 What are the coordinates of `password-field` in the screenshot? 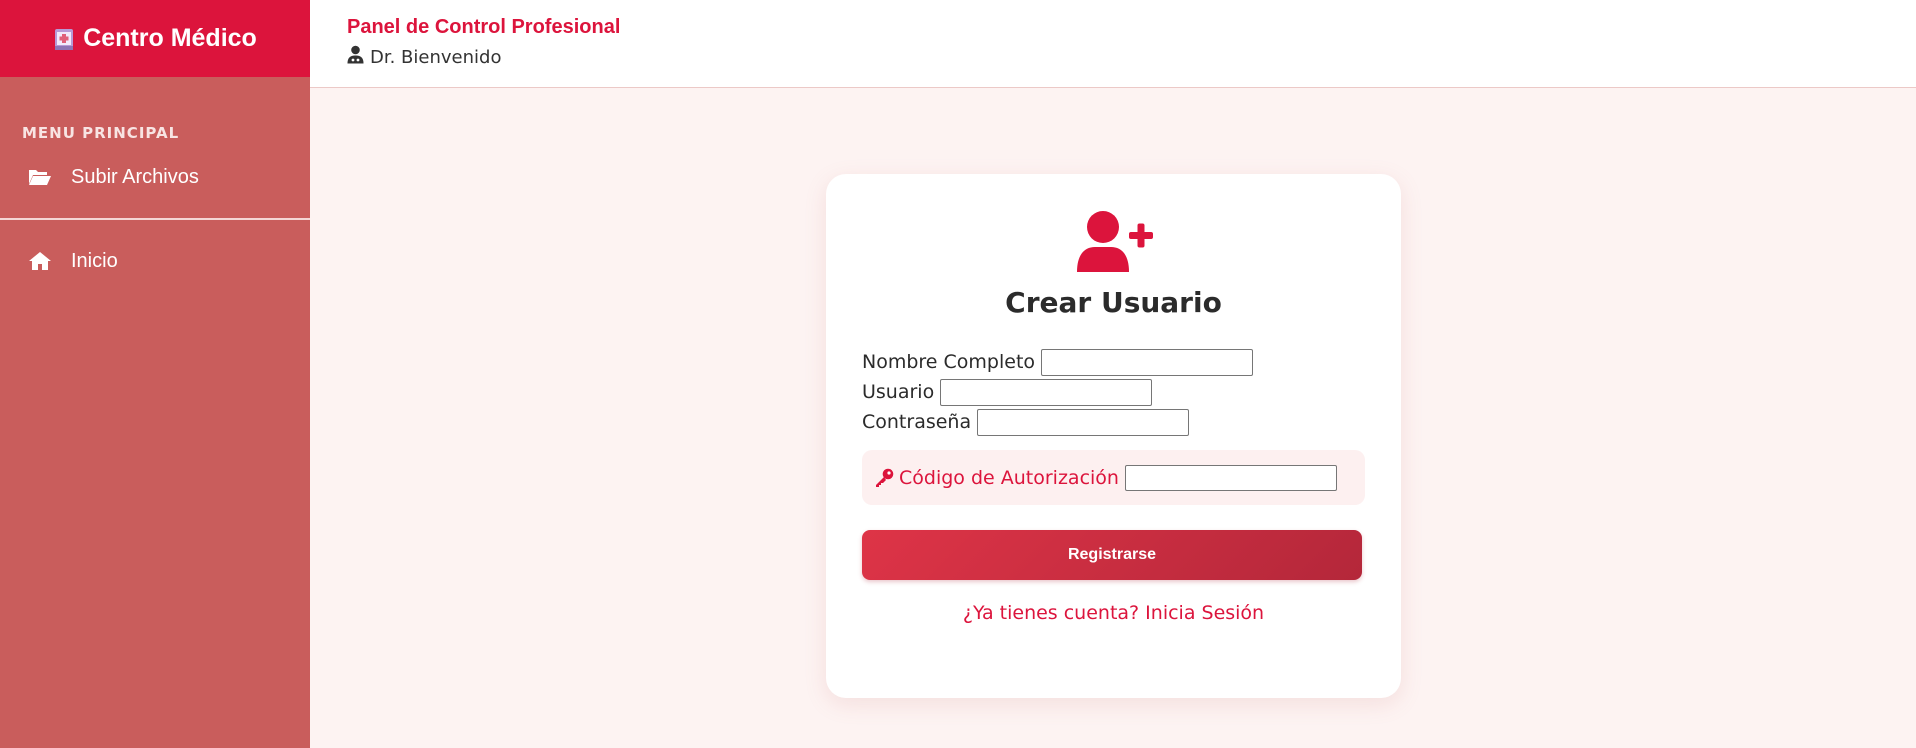 It's located at (1083, 422).